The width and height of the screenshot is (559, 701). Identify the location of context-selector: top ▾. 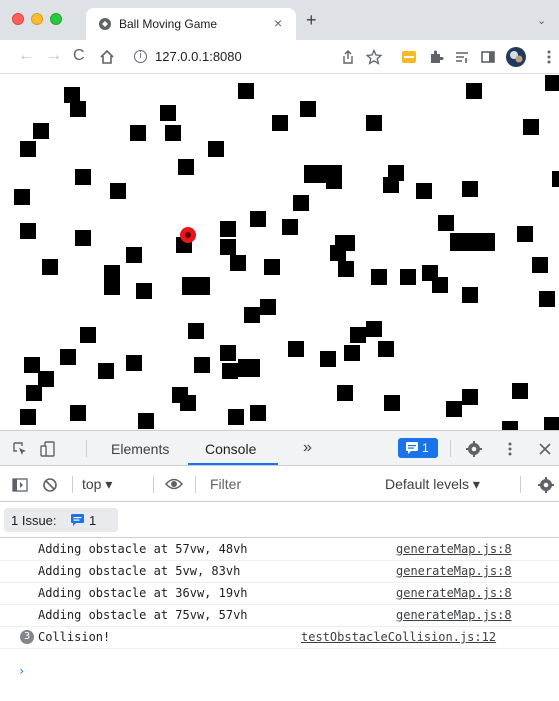
(97, 484).